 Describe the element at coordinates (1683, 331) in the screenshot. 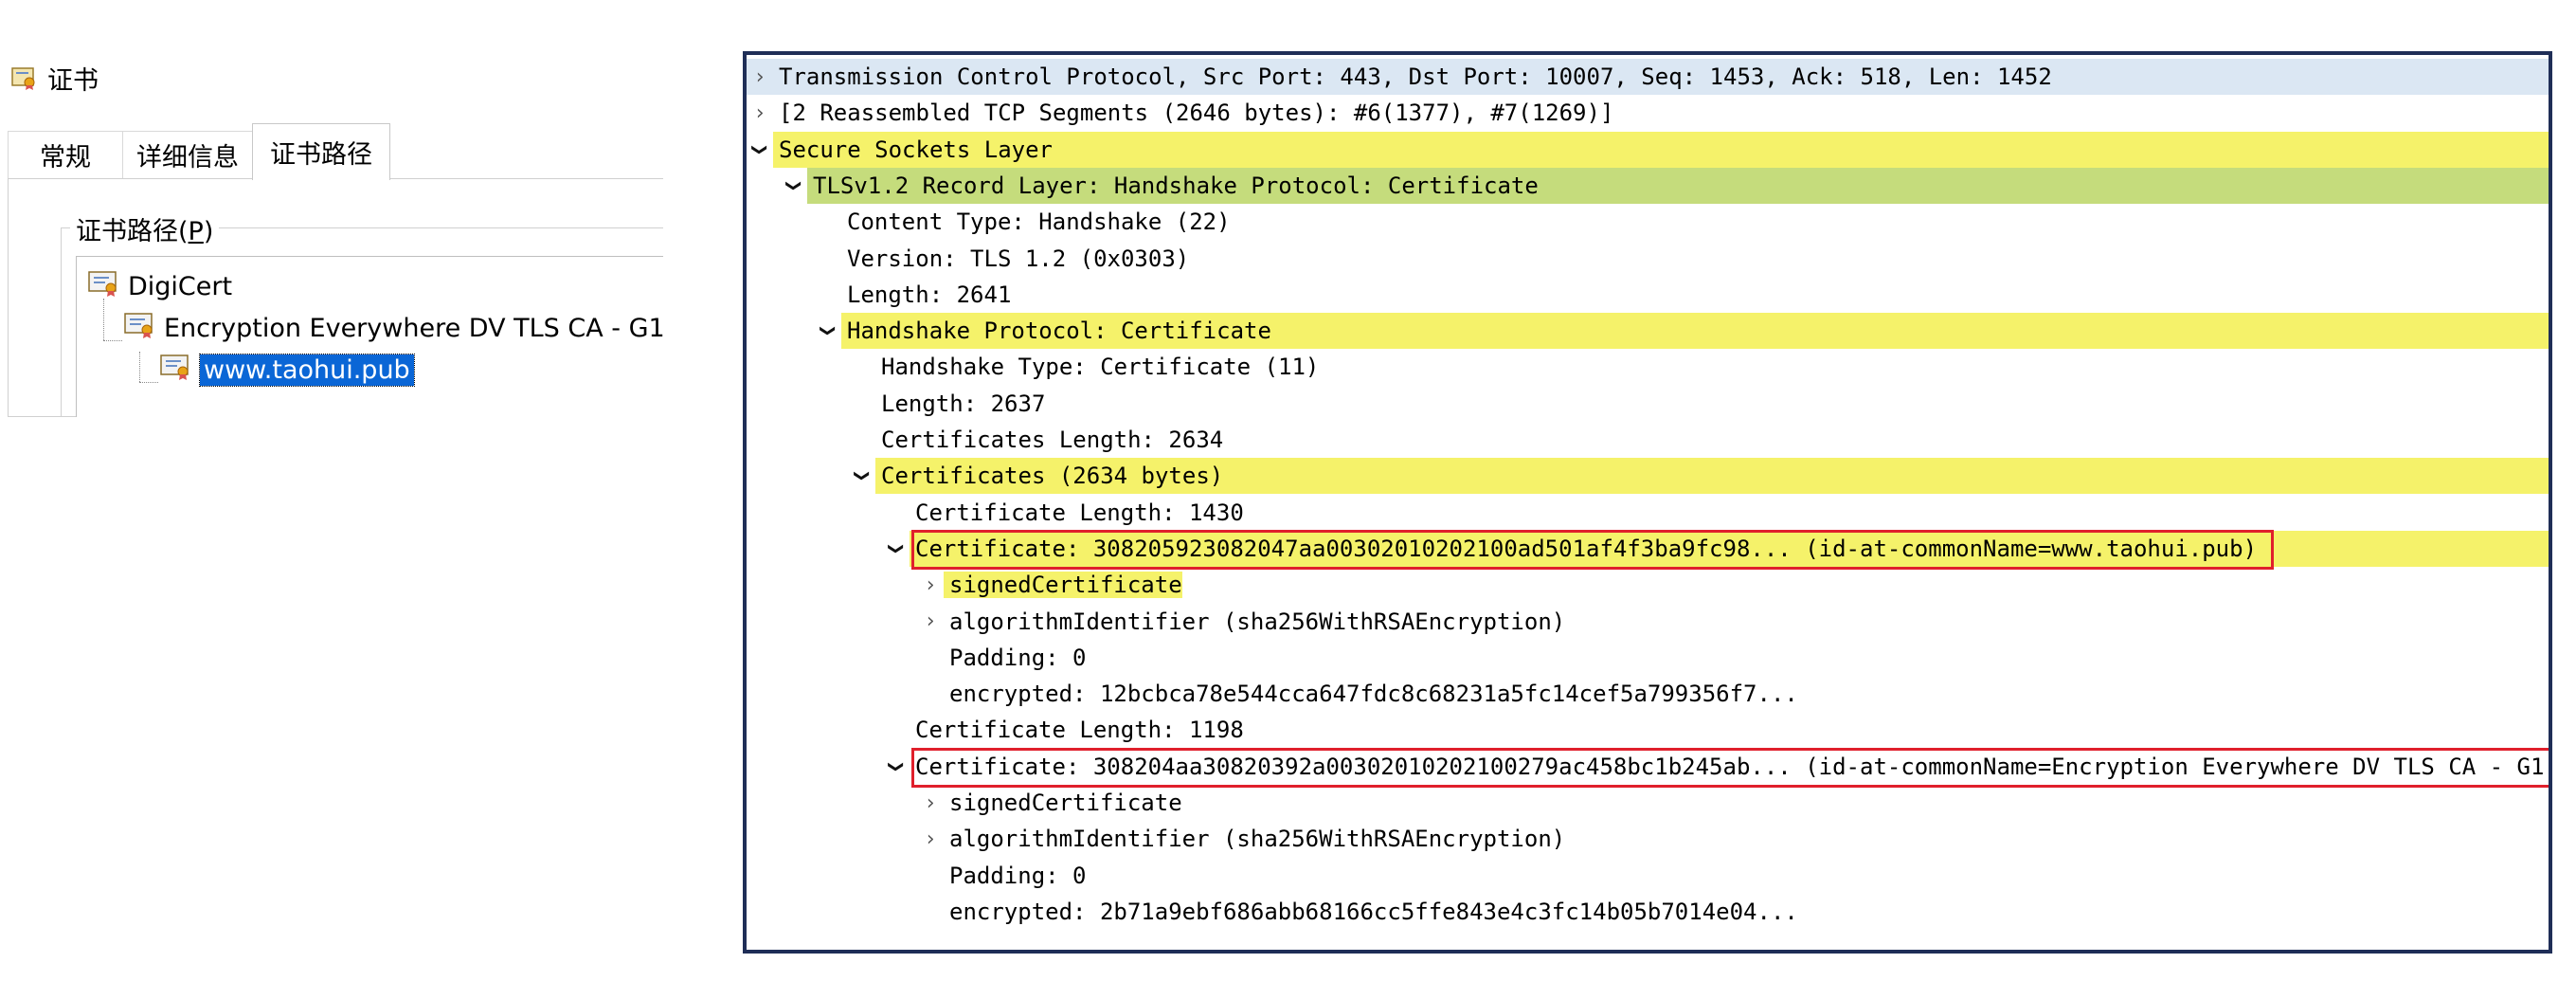

I see `tree-row: ❯ Handshake Protocol: Certificate` at that location.